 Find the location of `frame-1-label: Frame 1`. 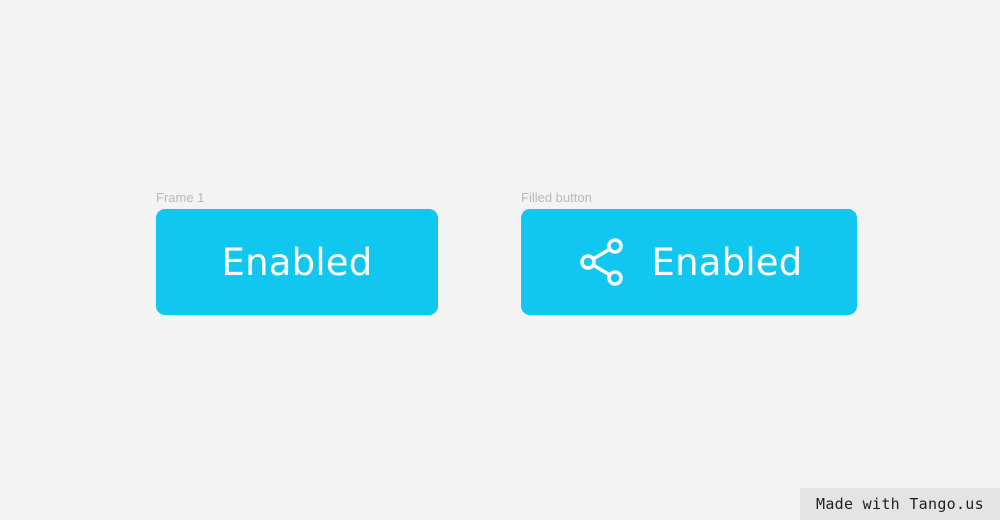

frame-1-label: Frame 1 is located at coordinates (180, 197).